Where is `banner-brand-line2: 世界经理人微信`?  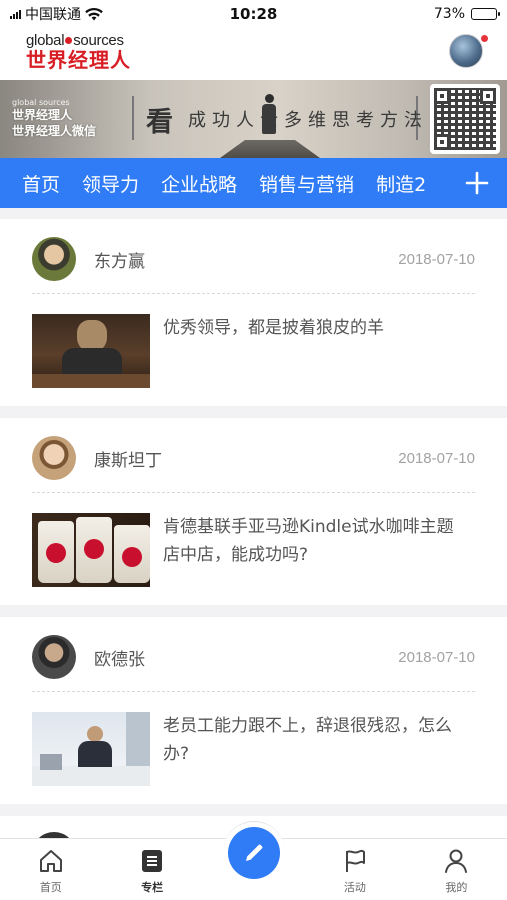
banner-brand-line2: 世界经理人微信 is located at coordinates (54, 131).